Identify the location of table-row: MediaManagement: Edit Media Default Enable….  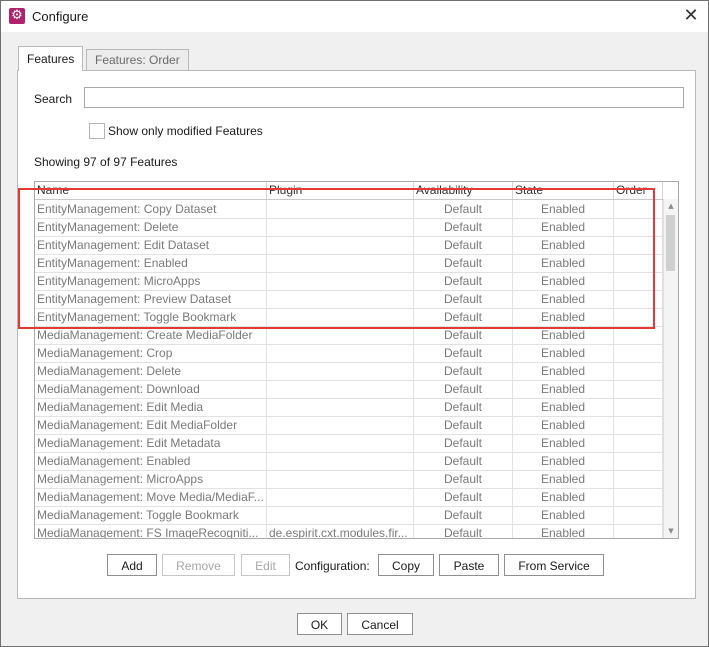
(349, 407).